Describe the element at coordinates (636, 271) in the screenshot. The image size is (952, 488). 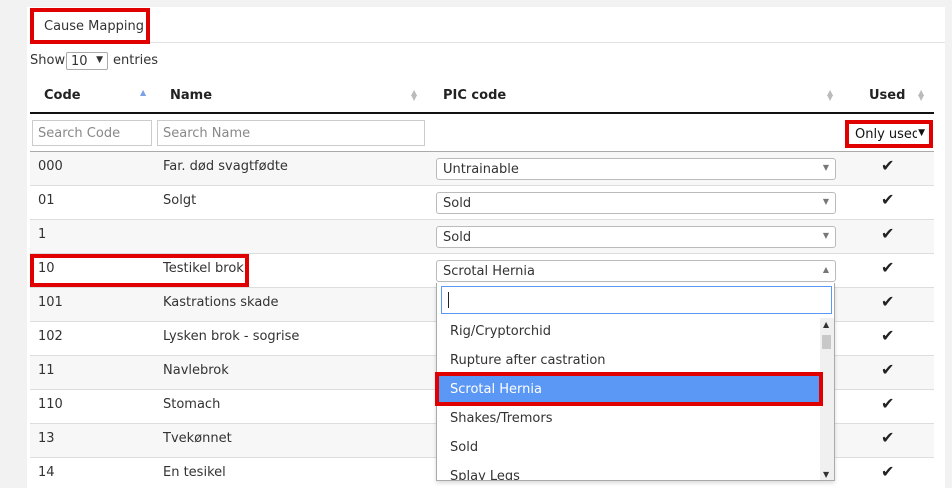
I see `pic-code-select: Scrotal Hernia ▲` at that location.